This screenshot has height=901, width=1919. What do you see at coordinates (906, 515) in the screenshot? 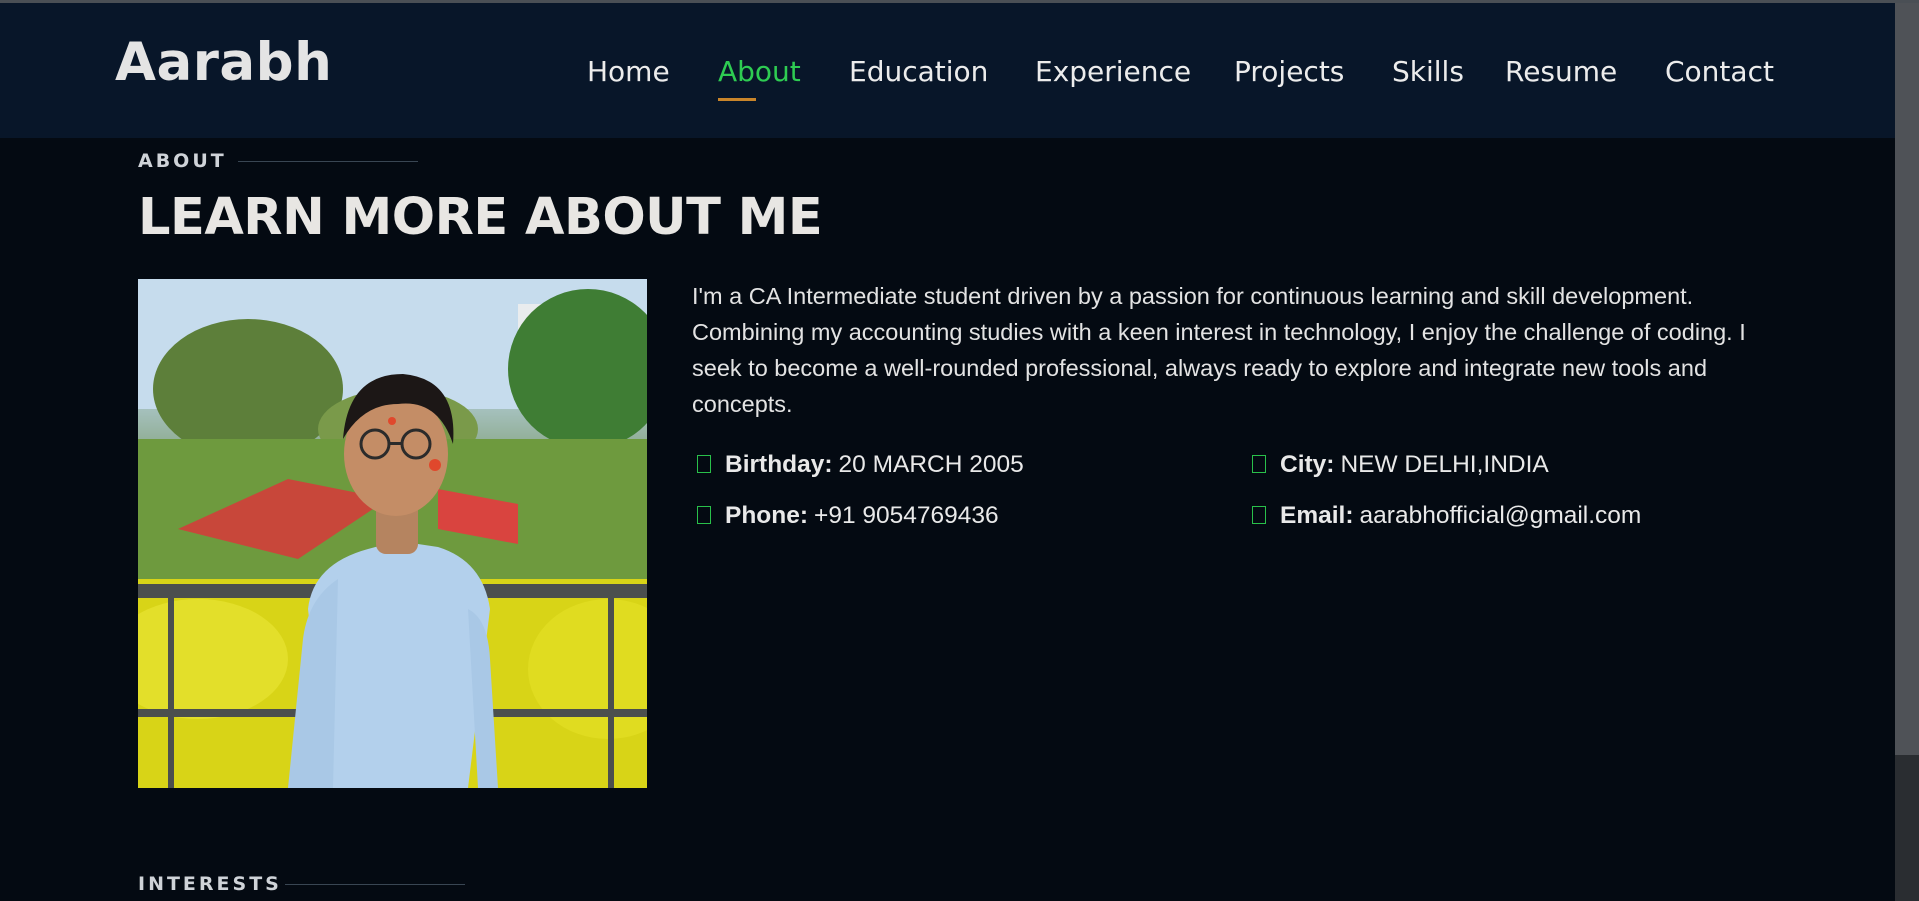
I see `phone-value: +91 9054769436` at bounding box center [906, 515].